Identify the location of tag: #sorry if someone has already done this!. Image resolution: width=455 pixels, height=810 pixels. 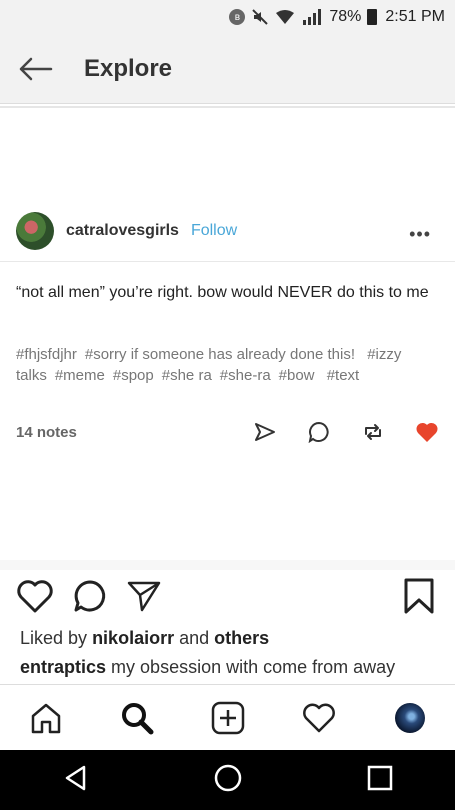
(220, 354).